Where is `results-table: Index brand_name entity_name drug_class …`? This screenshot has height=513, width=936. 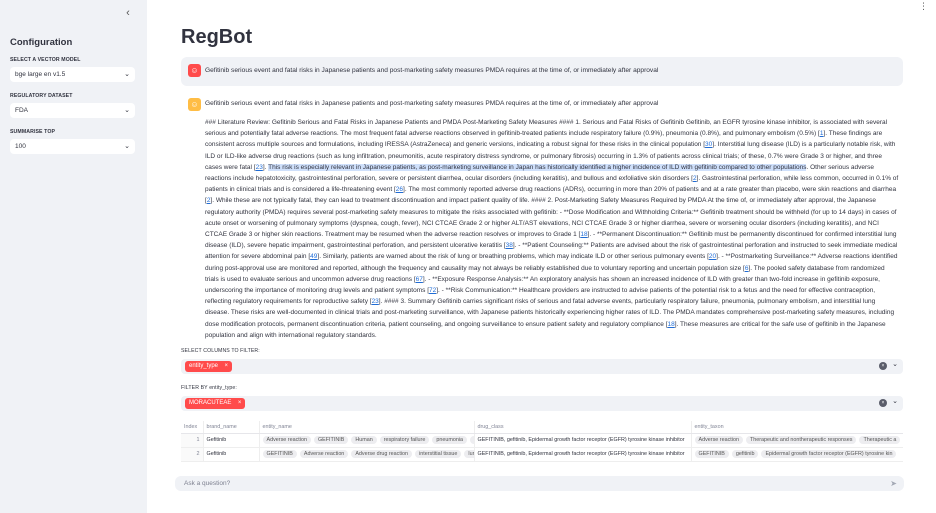 results-table: Index brand_name entity_name drug_class … is located at coordinates (542, 443).